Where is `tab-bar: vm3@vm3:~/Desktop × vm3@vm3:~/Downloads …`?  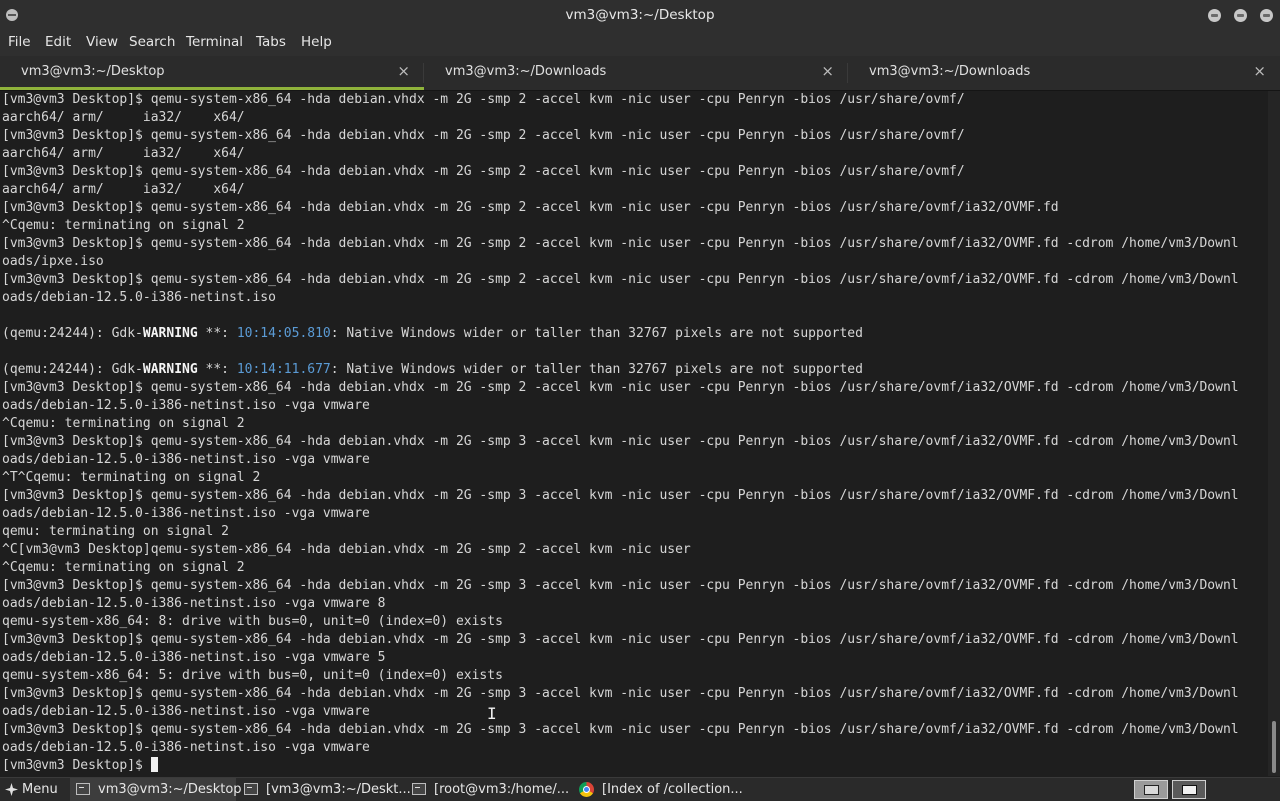
tab-bar: vm3@vm3:~/Desktop × vm3@vm3:~/Downloads … is located at coordinates (640, 73).